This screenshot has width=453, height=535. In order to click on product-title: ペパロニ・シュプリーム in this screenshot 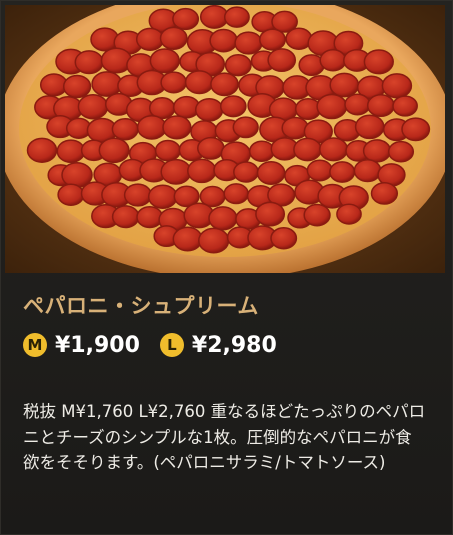, I will do `click(141, 305)`.